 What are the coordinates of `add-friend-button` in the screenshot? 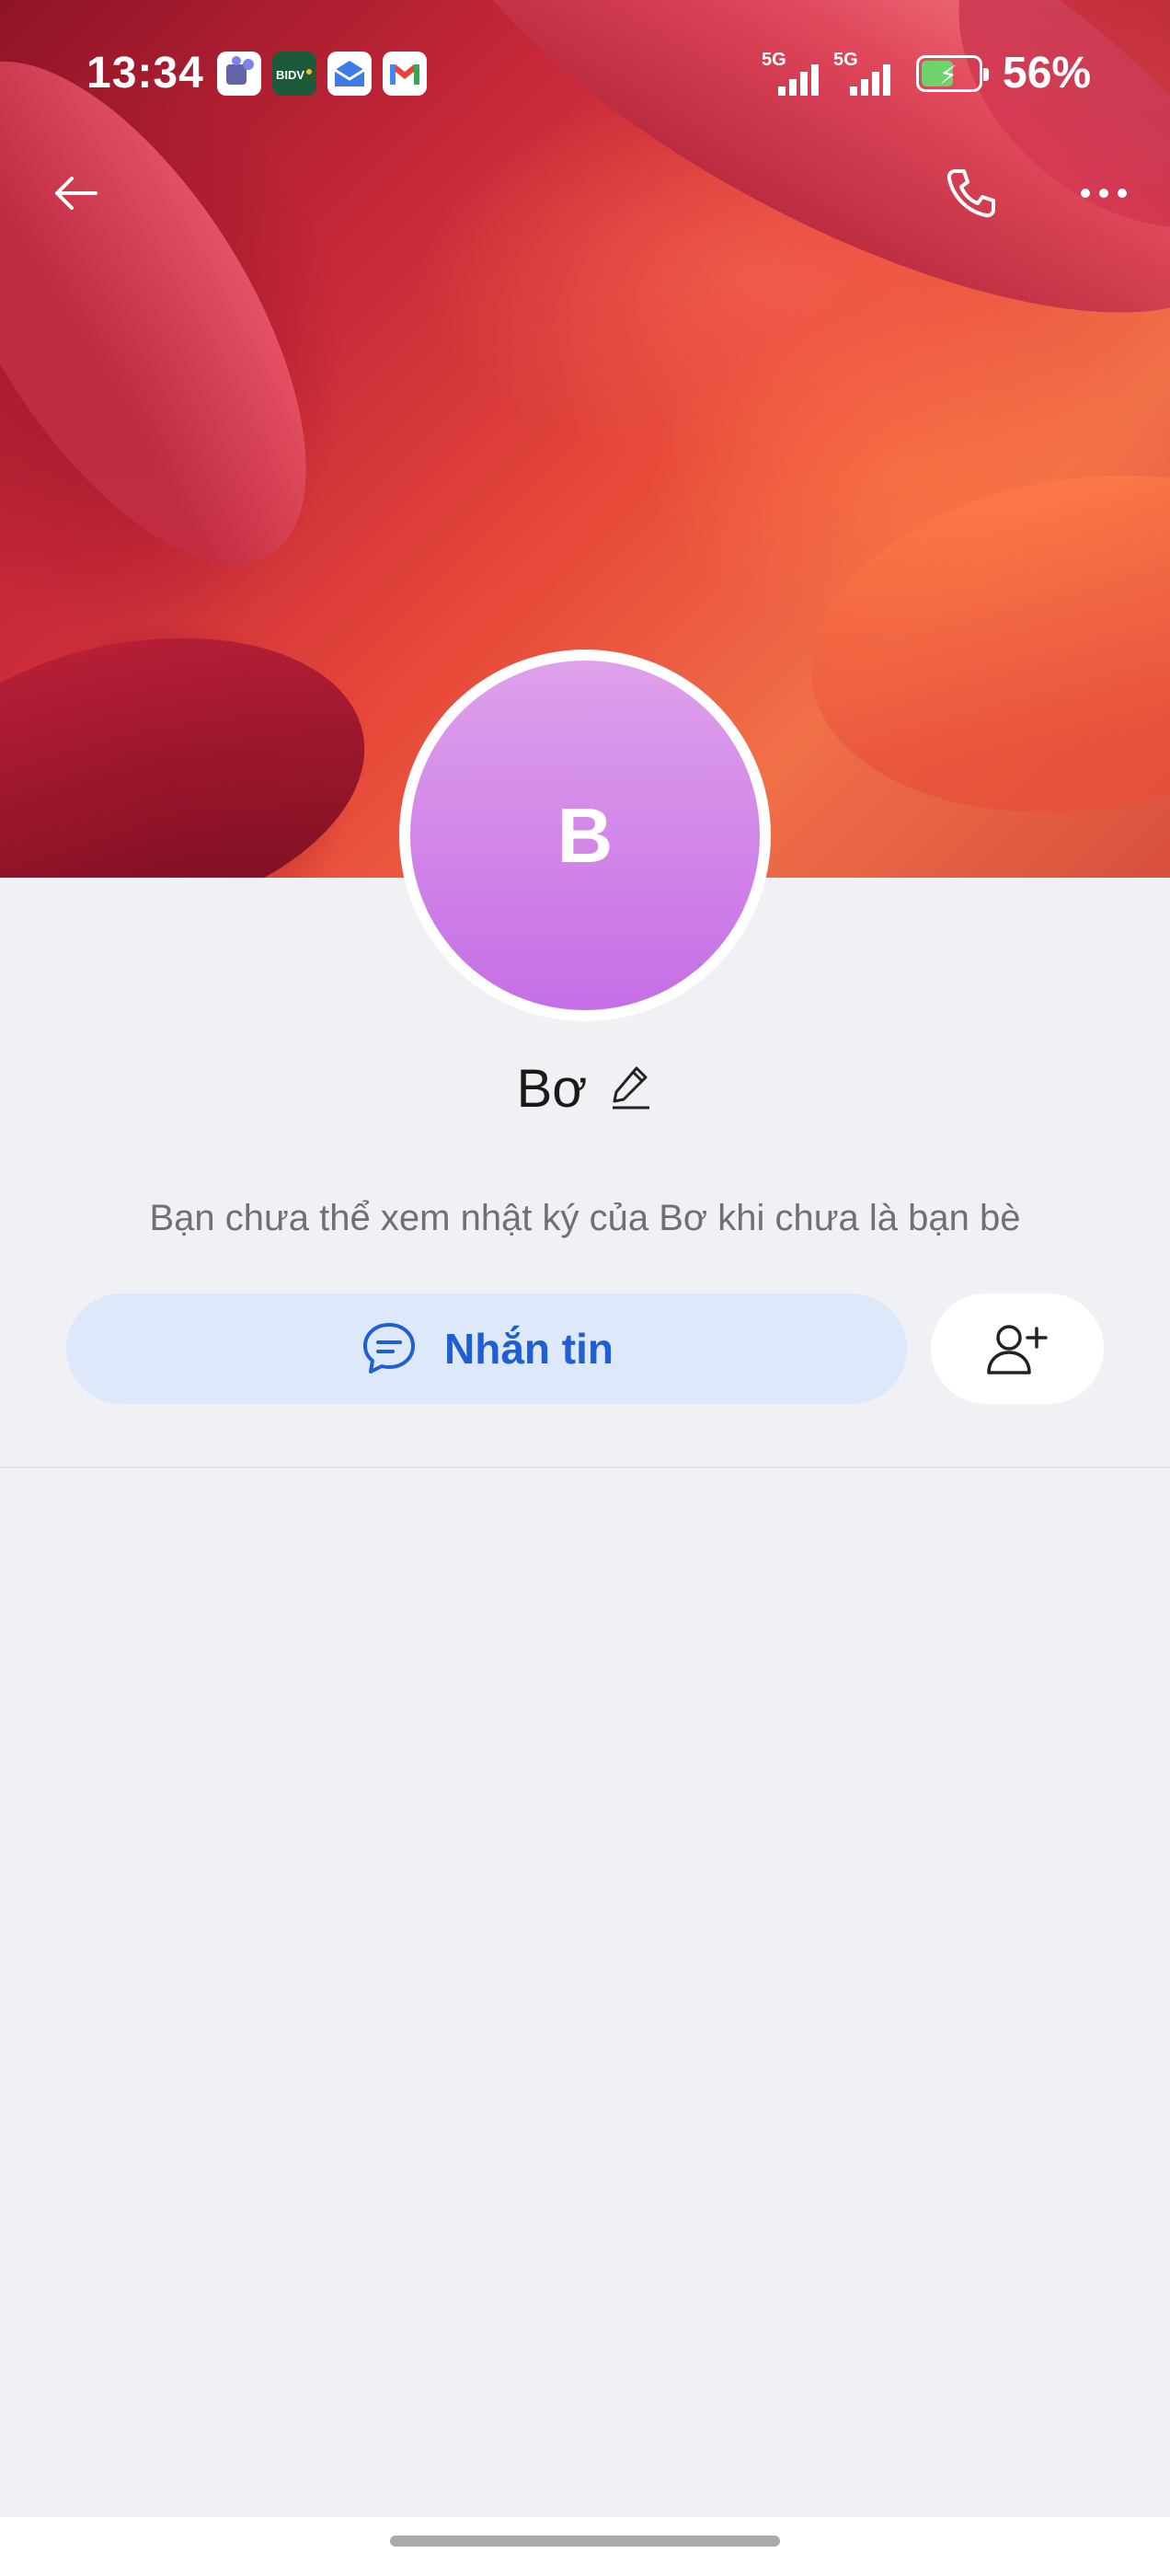 It's located at (1017, 1349).